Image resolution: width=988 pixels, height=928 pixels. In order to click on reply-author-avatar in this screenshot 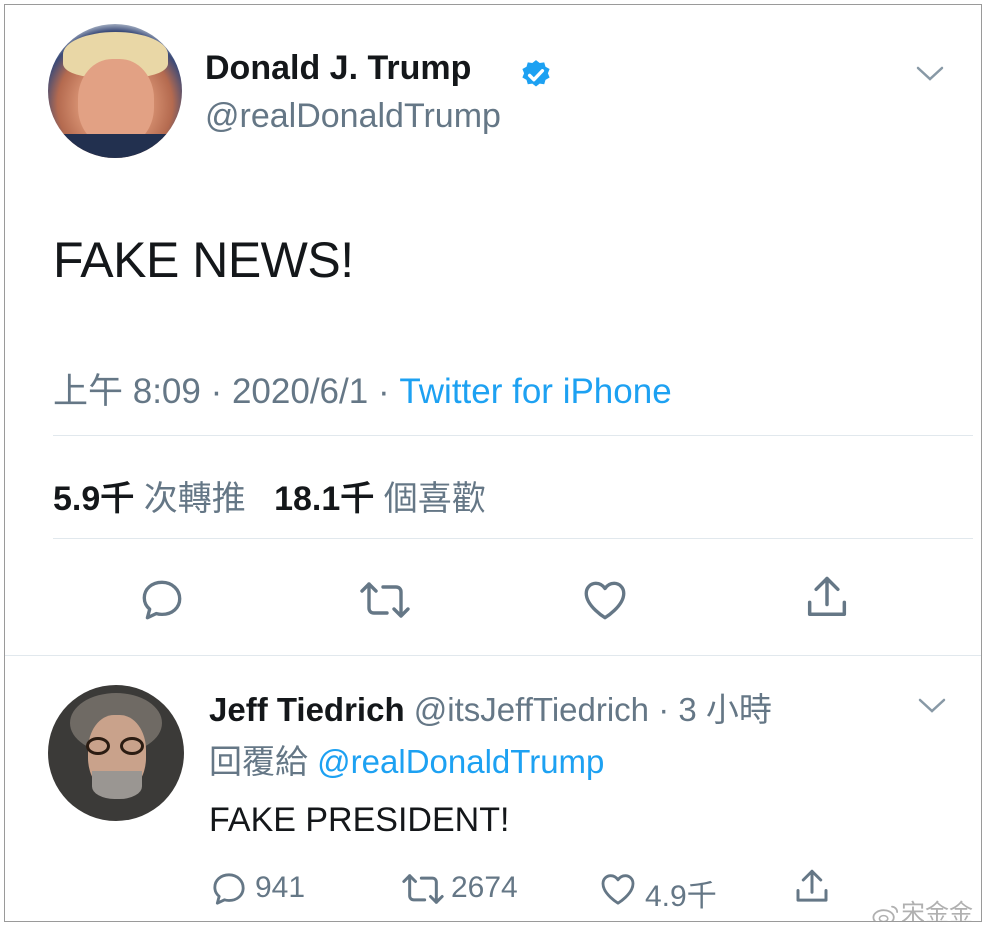, I will do `click(116, 753)`.